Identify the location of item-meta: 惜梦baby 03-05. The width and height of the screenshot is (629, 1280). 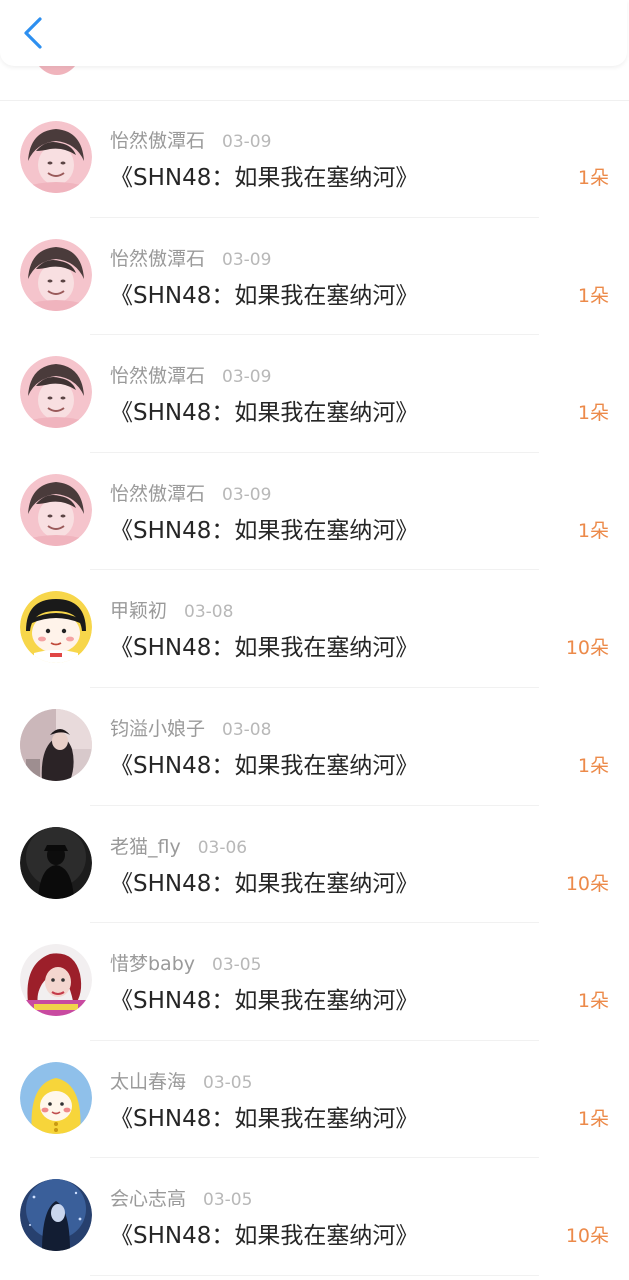
(185, 962).